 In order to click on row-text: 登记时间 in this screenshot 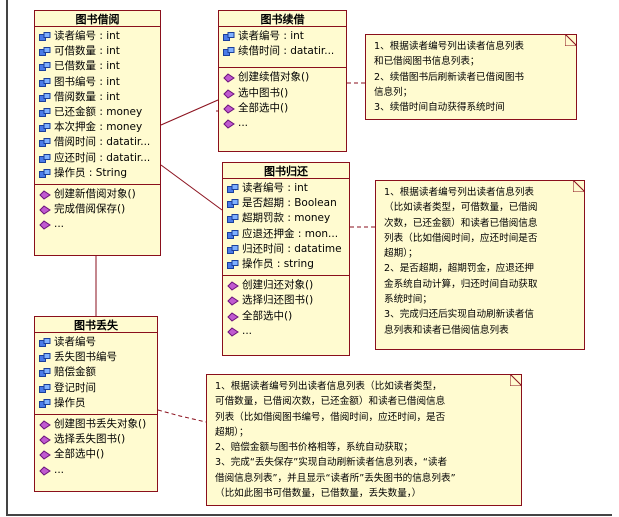, I will do `click(75, 387)`.